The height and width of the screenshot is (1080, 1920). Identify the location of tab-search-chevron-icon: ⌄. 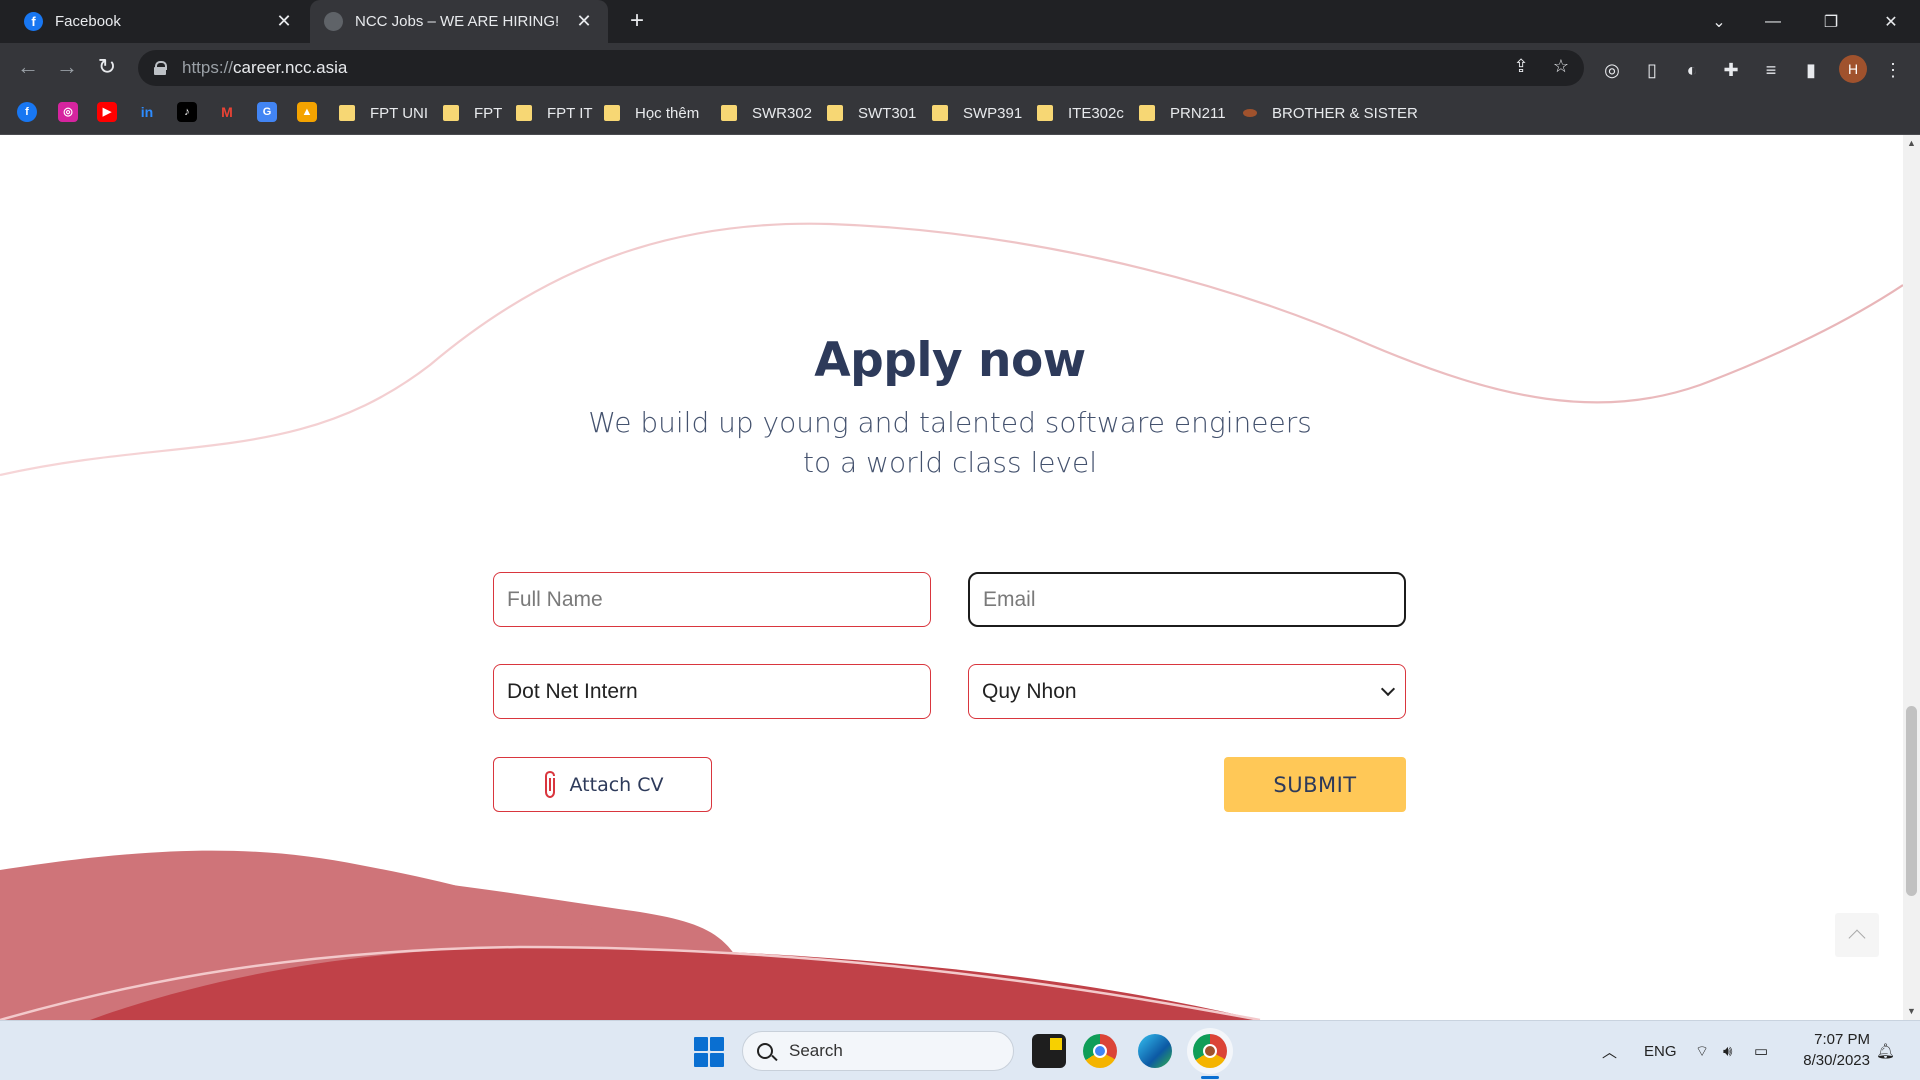
(1719, 21).